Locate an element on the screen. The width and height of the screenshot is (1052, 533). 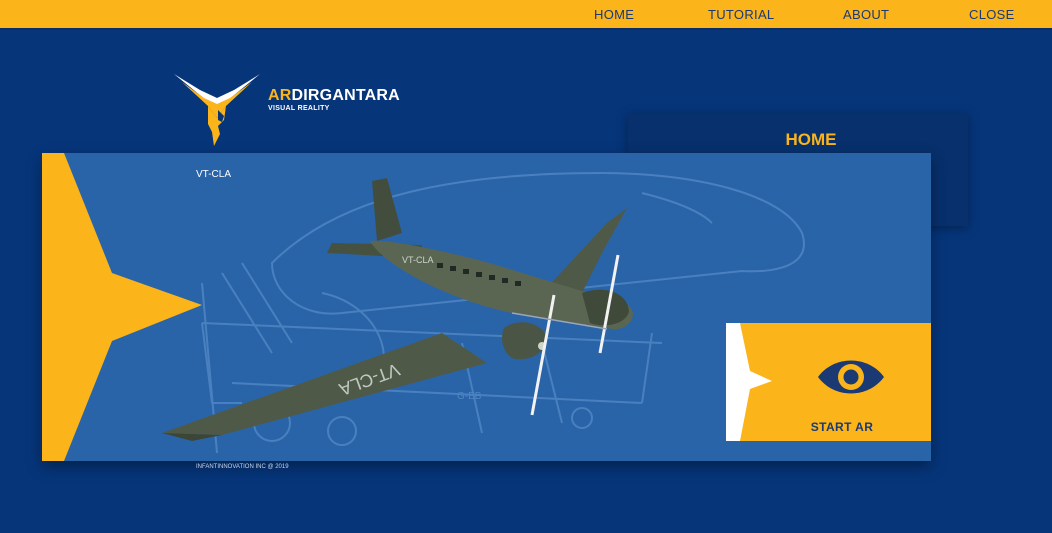
brand: ARDIRGANTARA VISUAL REALITY is located at coordinates (334, 99).